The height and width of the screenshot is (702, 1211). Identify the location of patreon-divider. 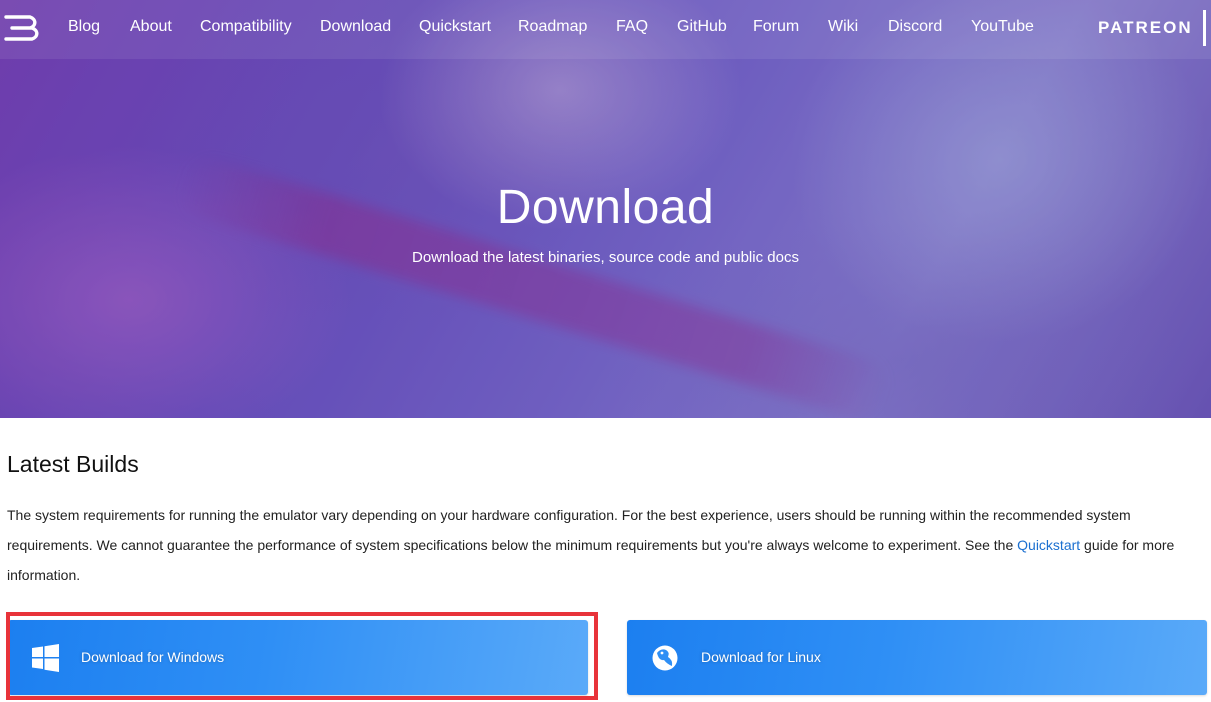
(1204, 28).